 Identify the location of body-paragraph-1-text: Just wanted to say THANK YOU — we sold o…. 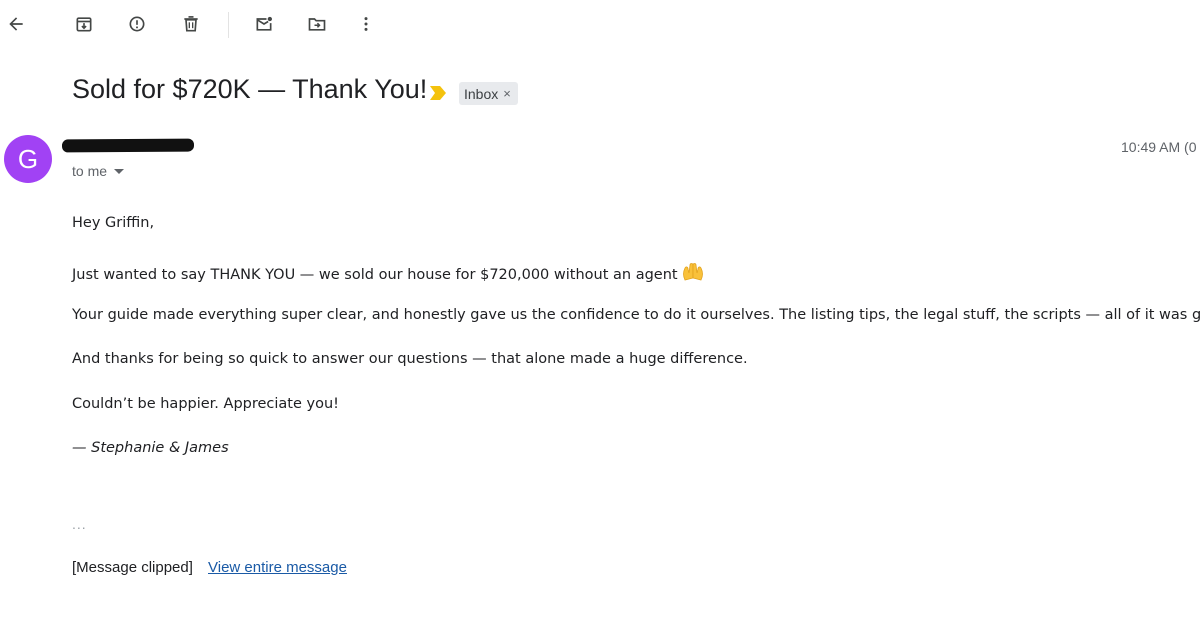
(375, 275).